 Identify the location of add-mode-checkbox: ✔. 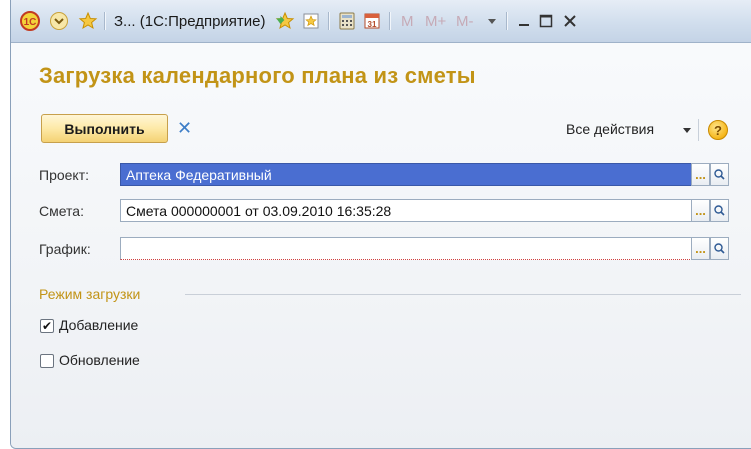
(47, 326).